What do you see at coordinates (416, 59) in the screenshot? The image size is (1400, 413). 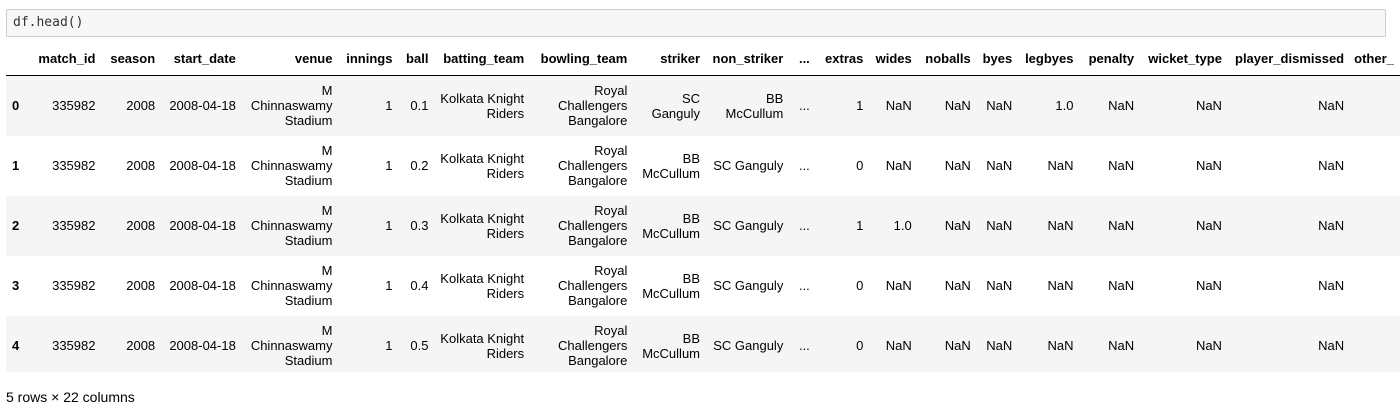 I see `column-header: ball` at bounding box center [416, 59].